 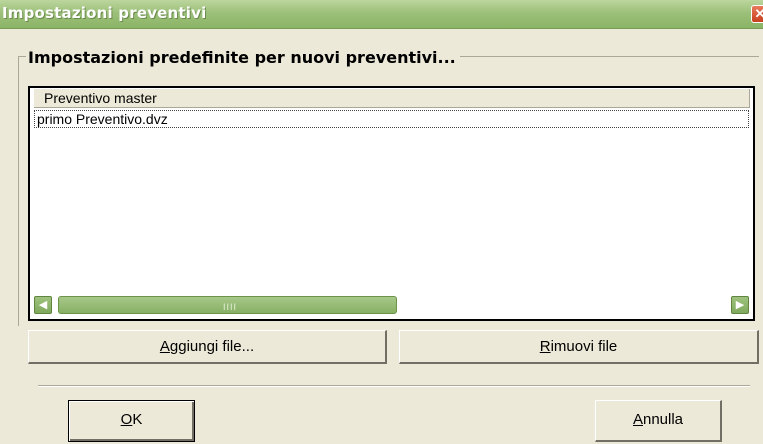 What do you see at coordinates (584, 346) in the screenshot?
I see `remove-file-label: imuovi file` at bounding box center [584, 346].